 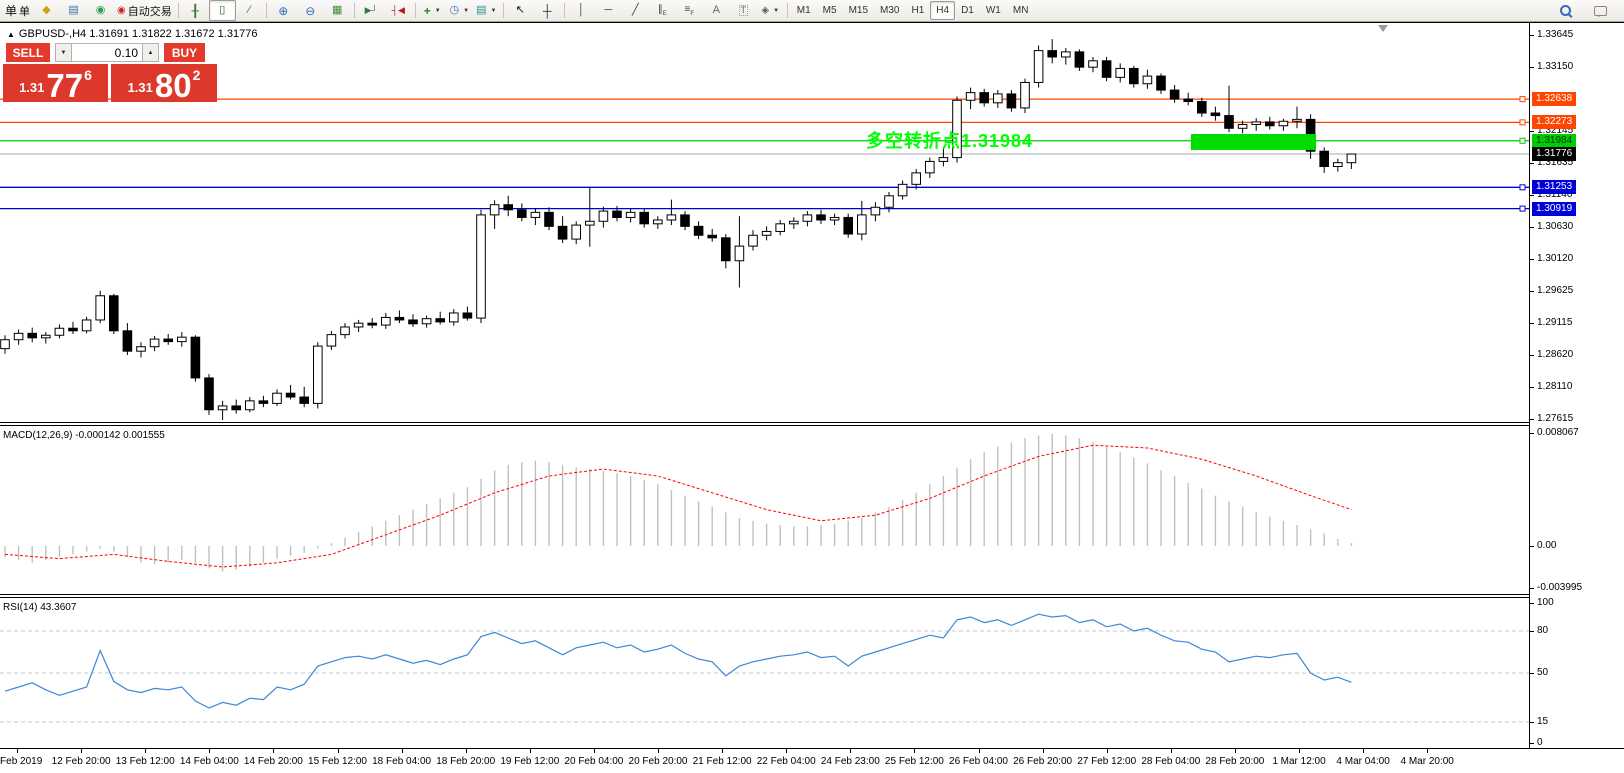 What do you see at coordinates (1554, 187) in the screenshot?
I see `price-line-chip: 1.31253` at bounding box center [1554, 187].